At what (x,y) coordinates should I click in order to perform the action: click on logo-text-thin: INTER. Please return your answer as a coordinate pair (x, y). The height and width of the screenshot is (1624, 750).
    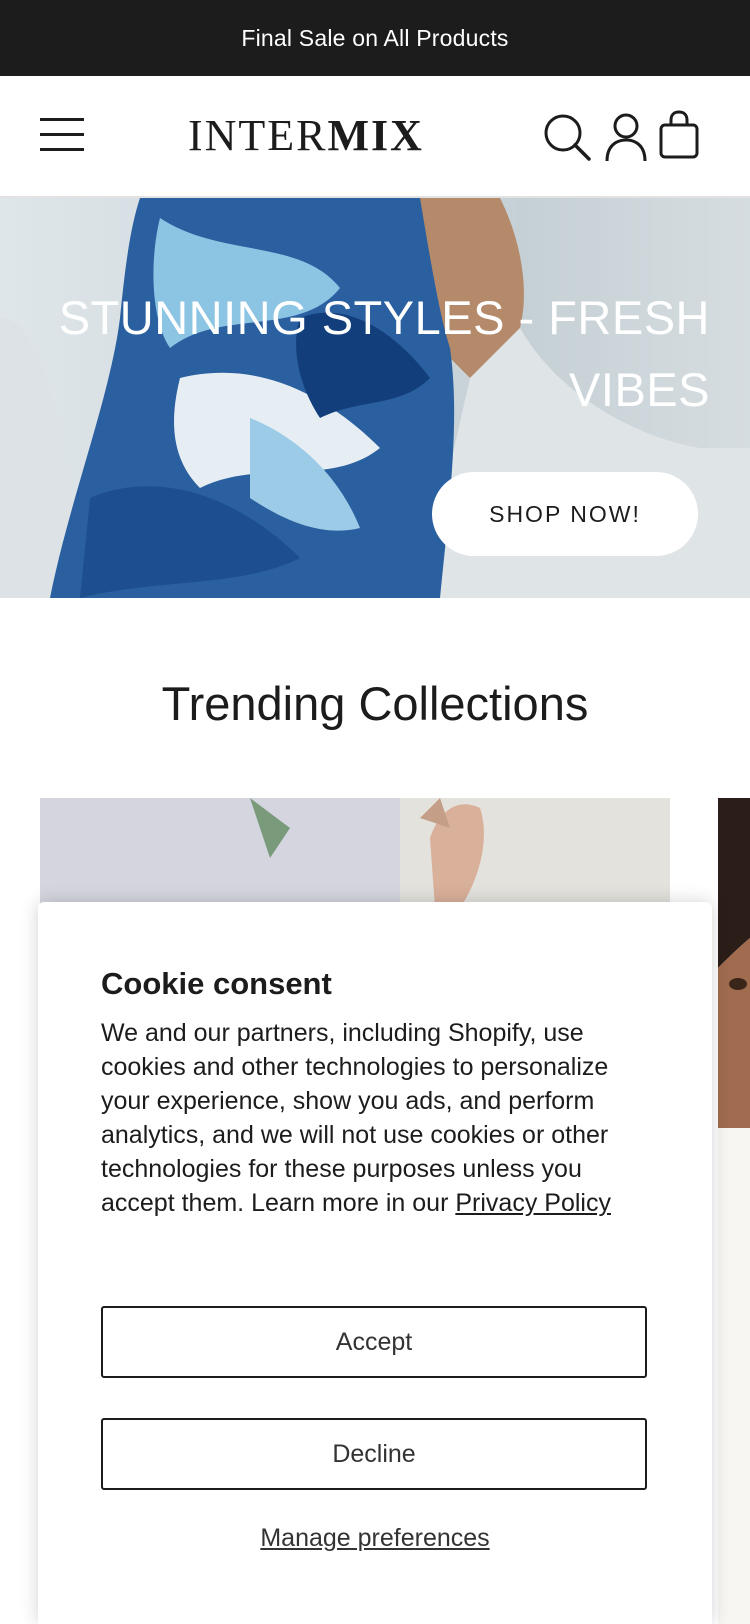
    Looking at the image, I should click on (258, 135).